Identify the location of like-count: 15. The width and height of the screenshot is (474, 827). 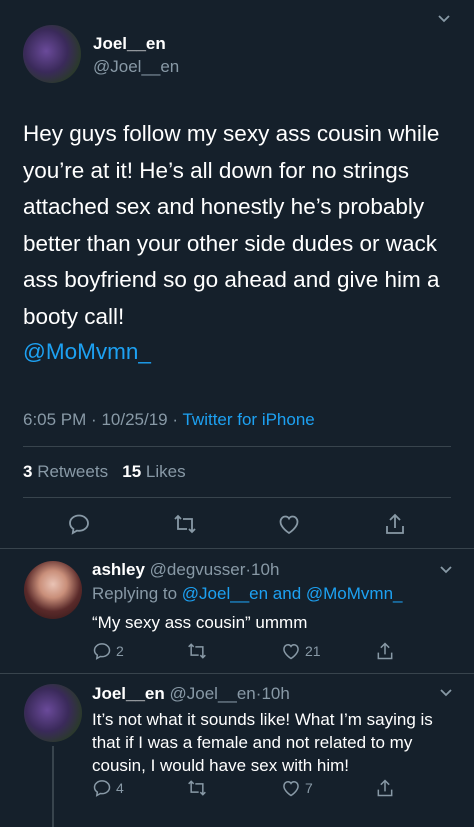
(131, 471).